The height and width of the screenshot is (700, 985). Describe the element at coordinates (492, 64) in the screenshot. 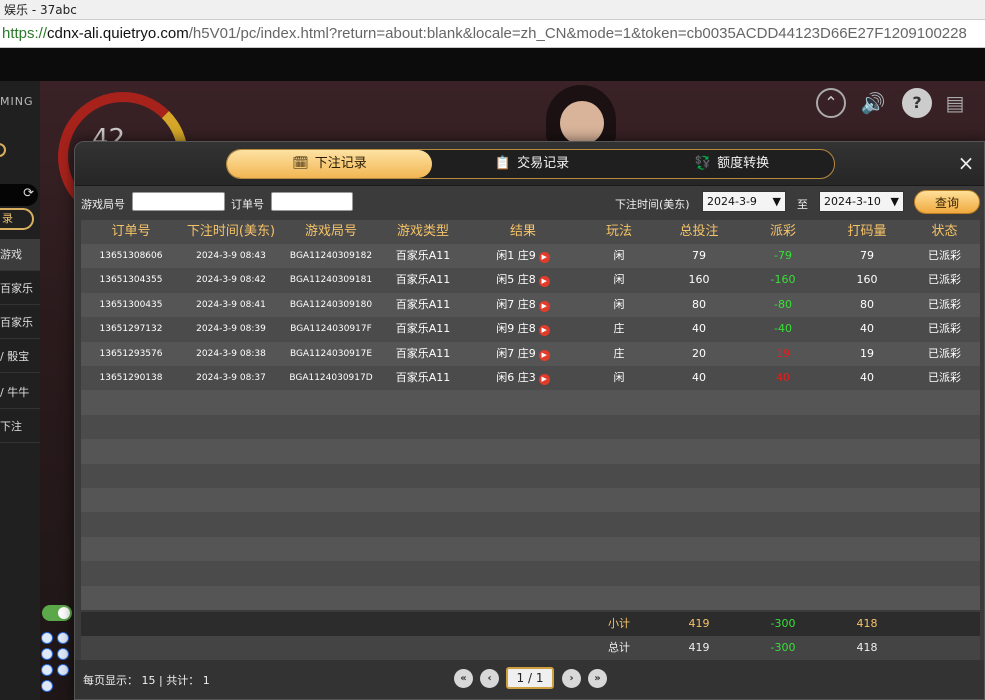

I see `browser-dark-strip` at that location.